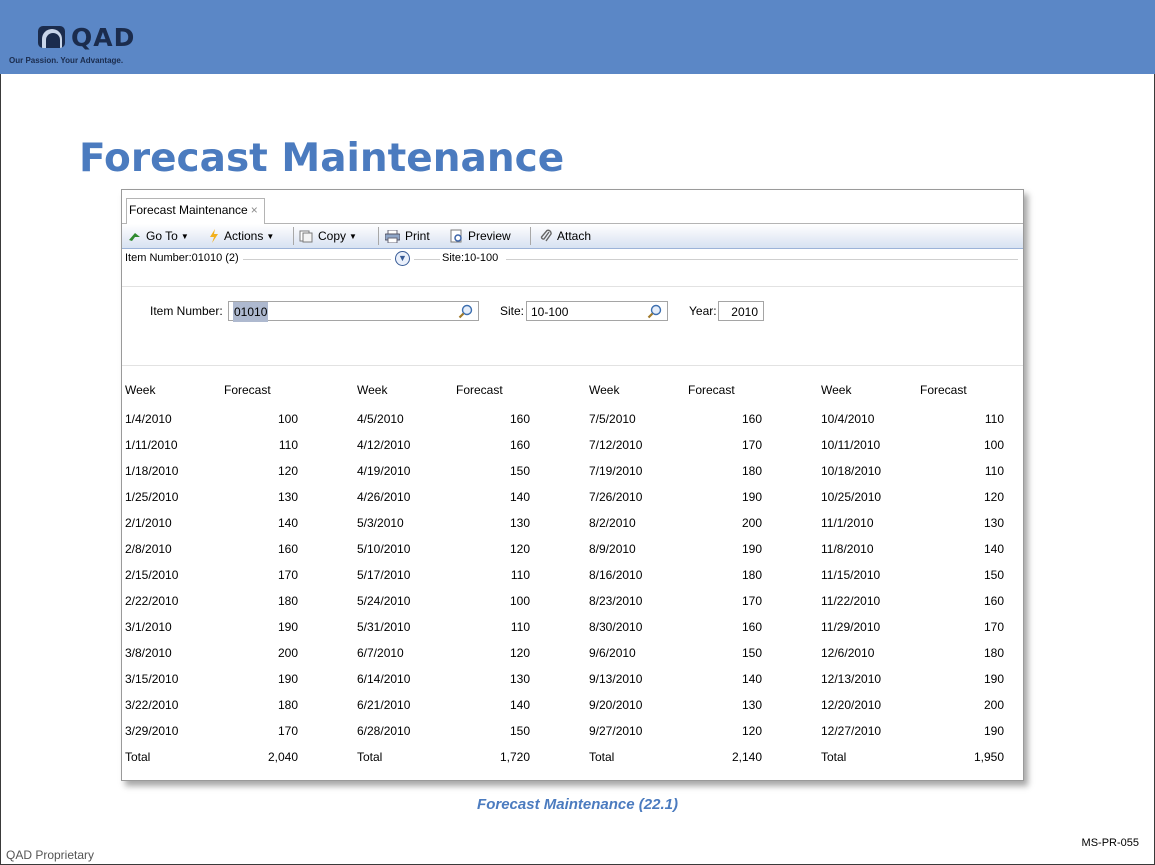  What do you see at coordinates (328, 236) in the screenshot?
I see `copy-button: Copy ▼` at bounding box center [328, 236].